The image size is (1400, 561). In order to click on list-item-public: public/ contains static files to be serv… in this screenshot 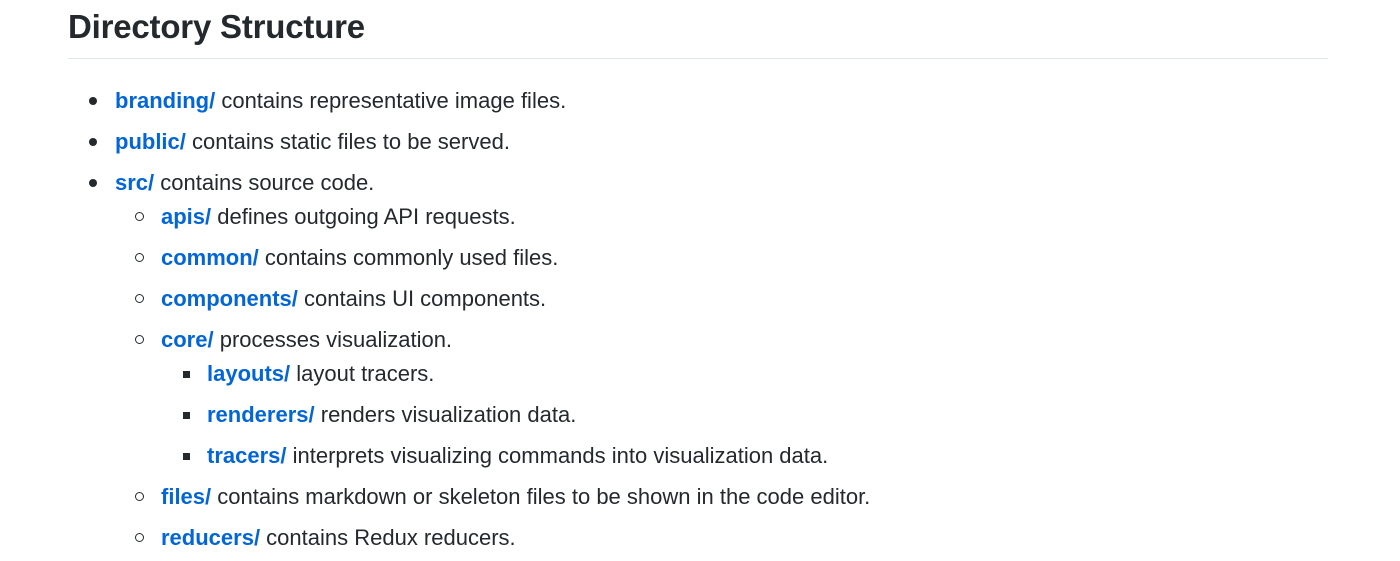, I will do `click(312, 142)`.